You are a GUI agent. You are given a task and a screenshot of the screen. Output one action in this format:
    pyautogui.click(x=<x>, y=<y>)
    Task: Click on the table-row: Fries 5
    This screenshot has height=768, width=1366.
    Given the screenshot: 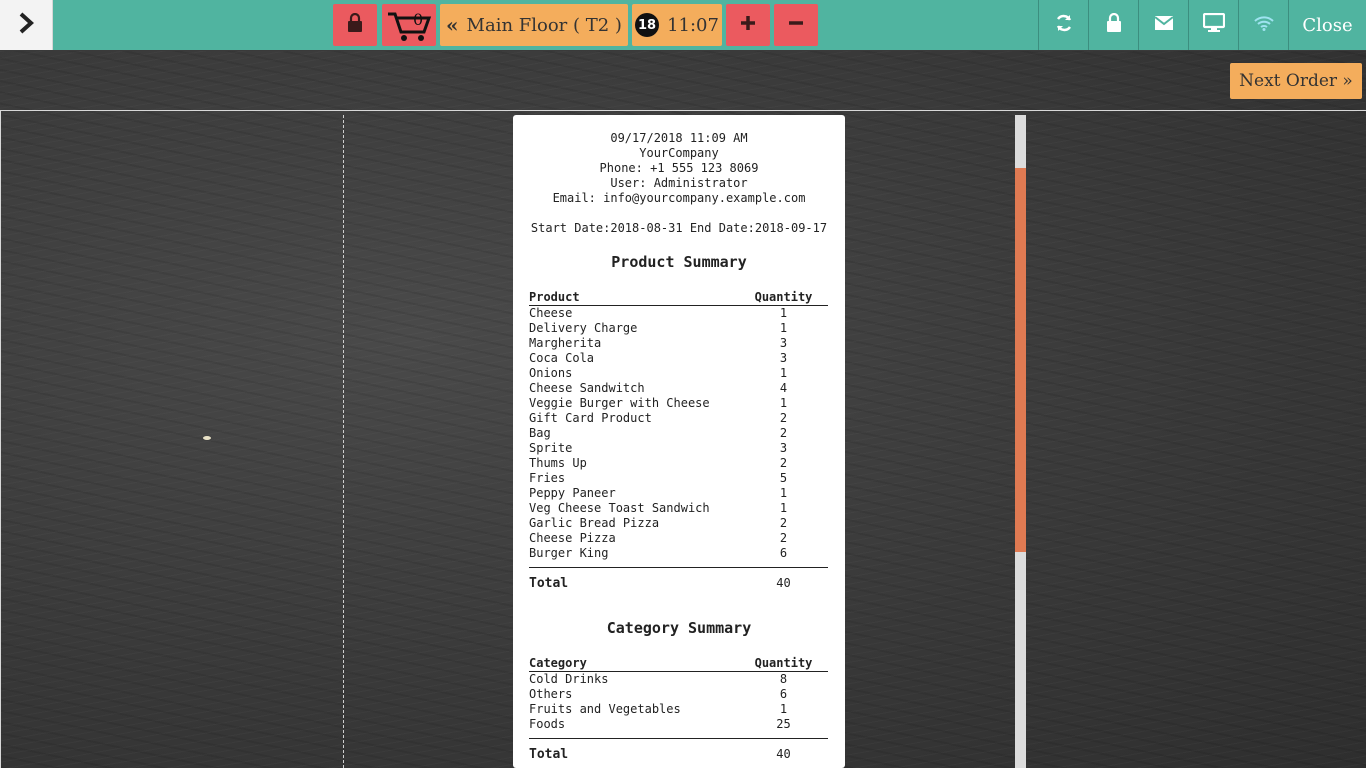 What is the action you would take?
    pyautogui.click(x=678, y=478)
    